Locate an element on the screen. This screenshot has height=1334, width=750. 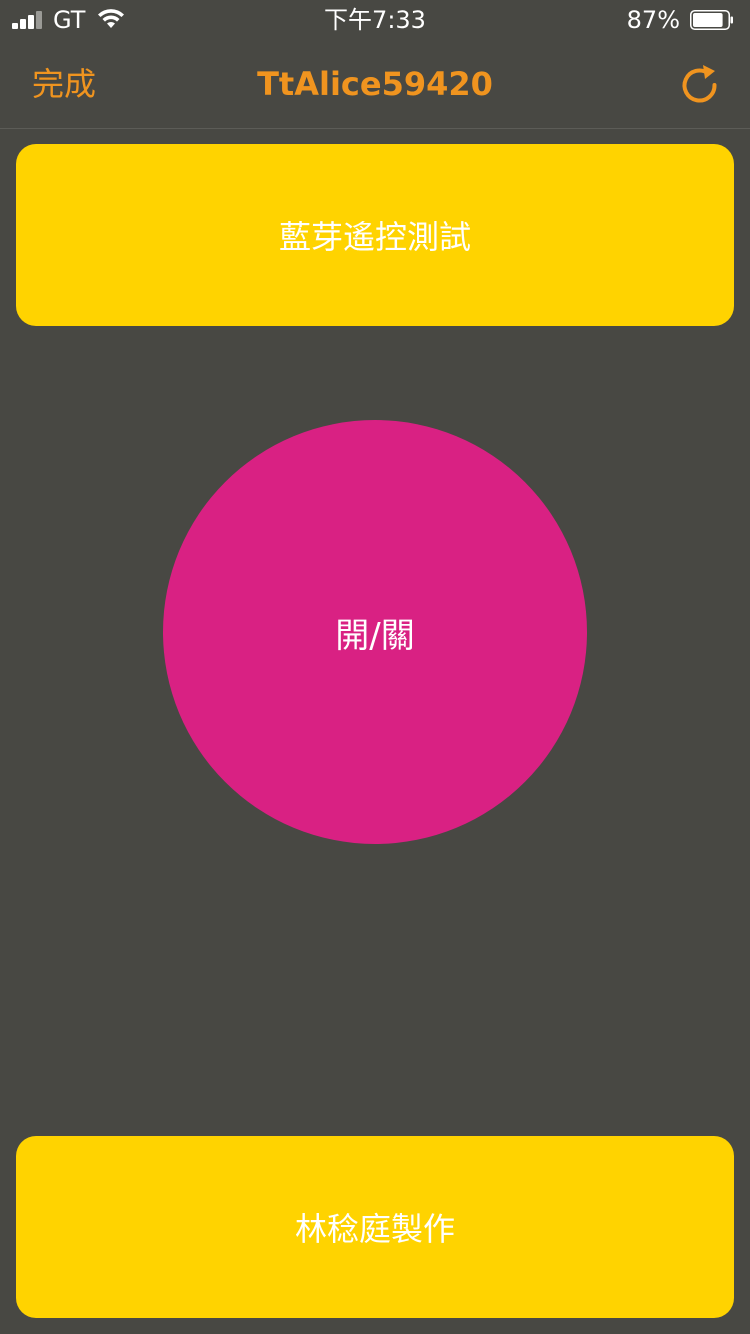
refresh-icon is located at coordinates (700, 84).